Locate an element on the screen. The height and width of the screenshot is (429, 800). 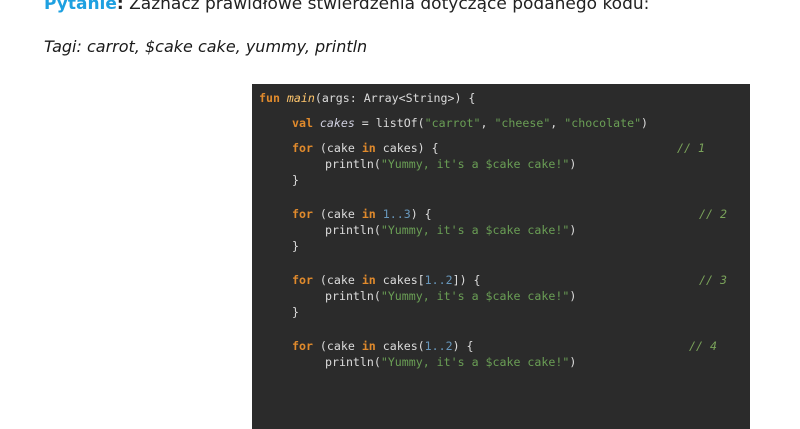
question-colon: : is located at coordinates (120, 7).